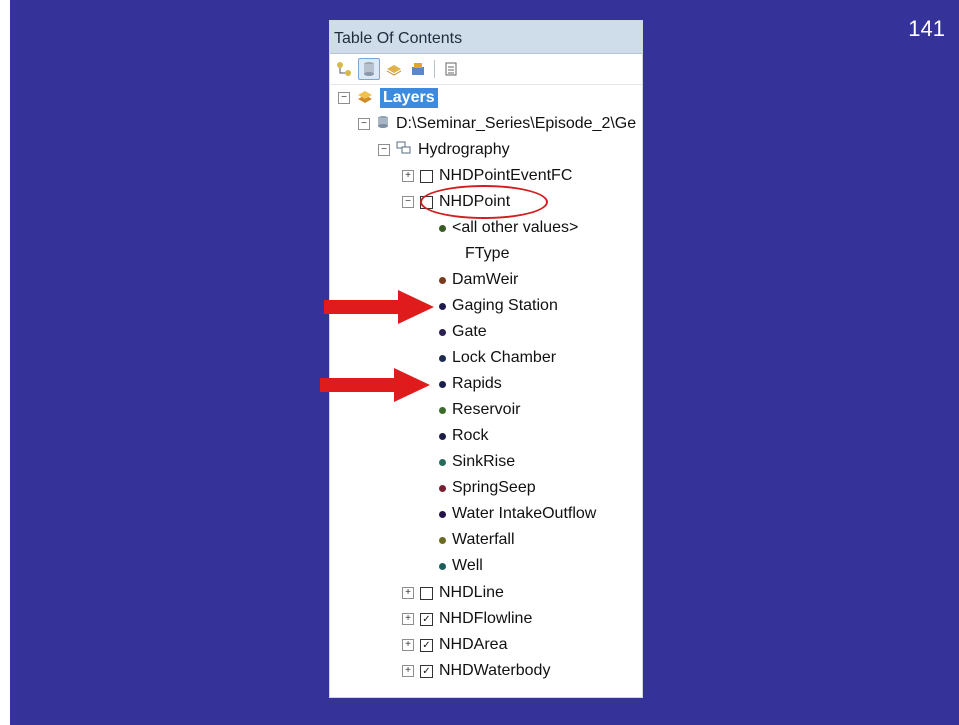 This screenshot has width=959, height=725. Describe the element at coordinates (486, 69) in the screenshot. I see `toc-toolbar` at that location.